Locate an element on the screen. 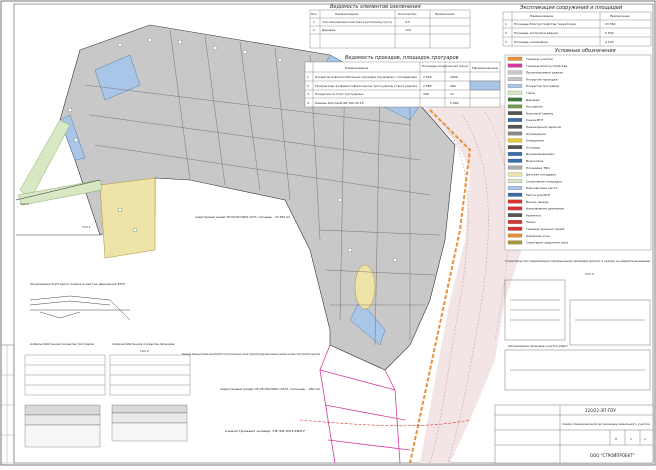 The width and height of the screenshot is (656, 470). legend-item: Охранная зона is located at coordinates (538, 236).